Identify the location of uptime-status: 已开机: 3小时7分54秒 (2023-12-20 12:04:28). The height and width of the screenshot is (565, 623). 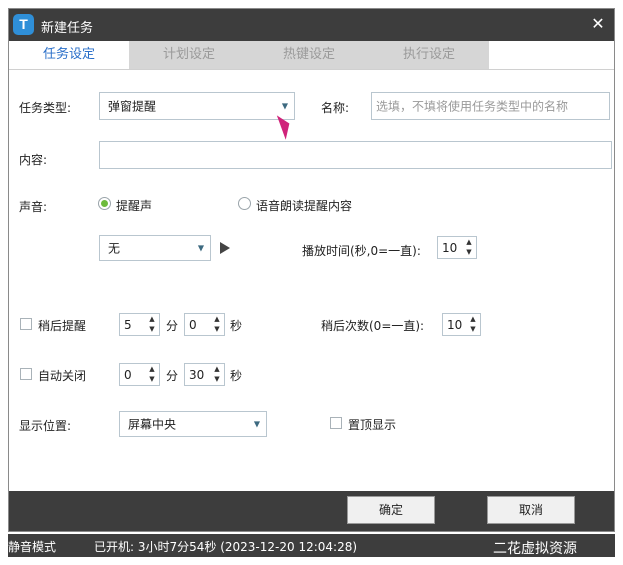
(226, 547).